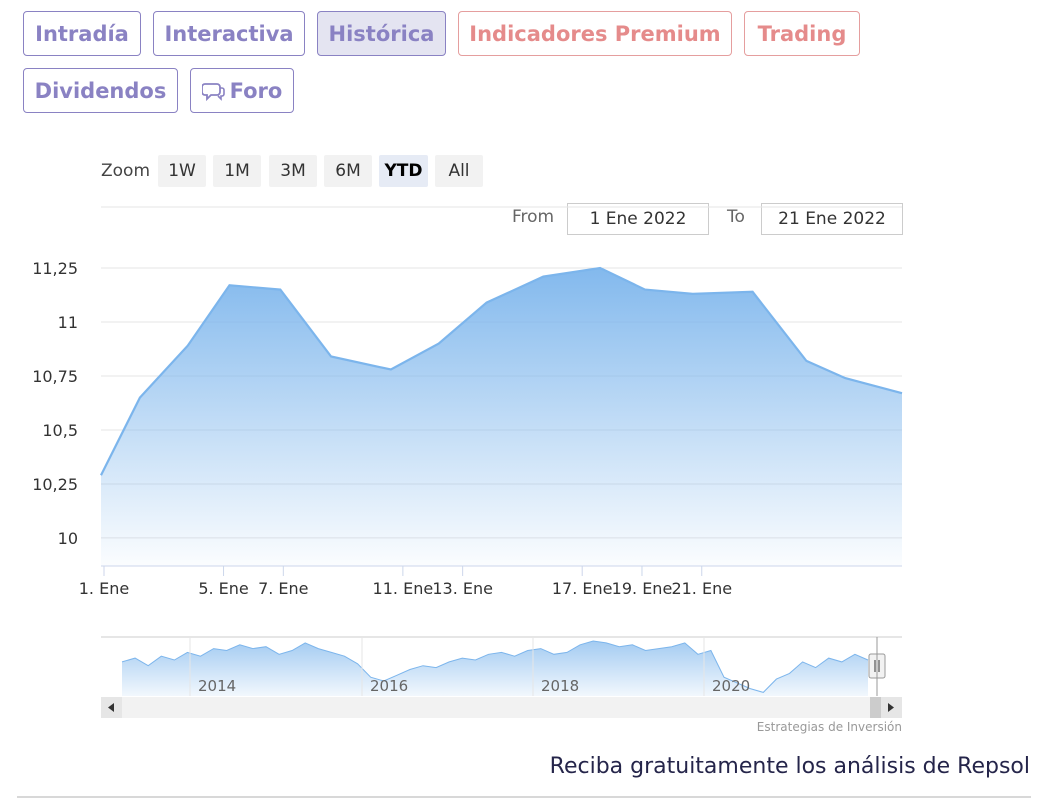  What do you see at coordinates (731, 686) in the screenshot?
I see `navigator-year-label: 2020` at bounding box center [731, 686].